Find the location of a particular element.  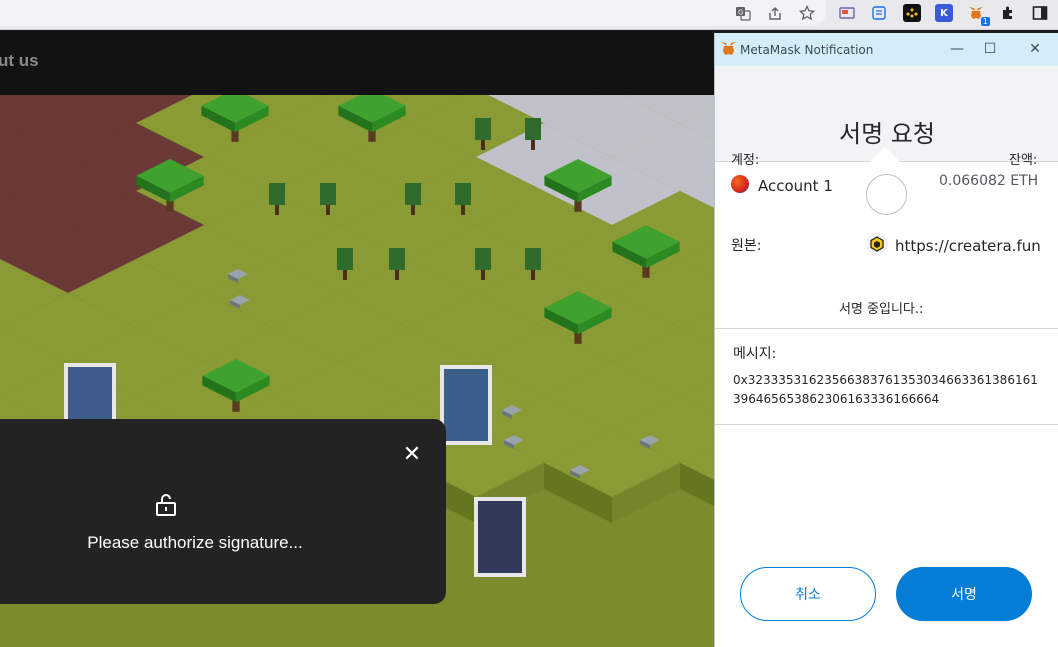

minimize-icon: — is located at coordinates (957, 49).